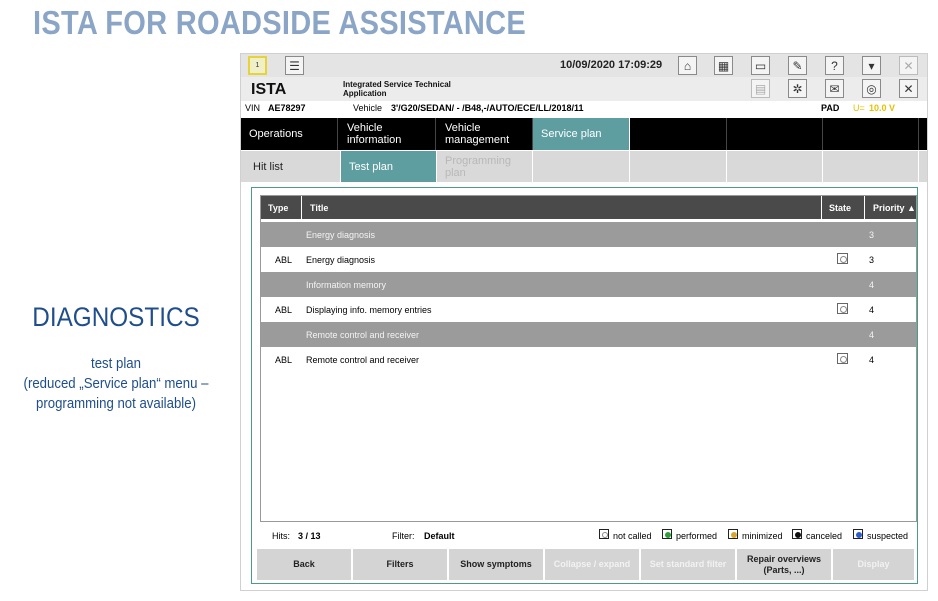 This screenshot has width=938, height=601. I want to click on nav-service-plan: Service plan, so click(581, 134).